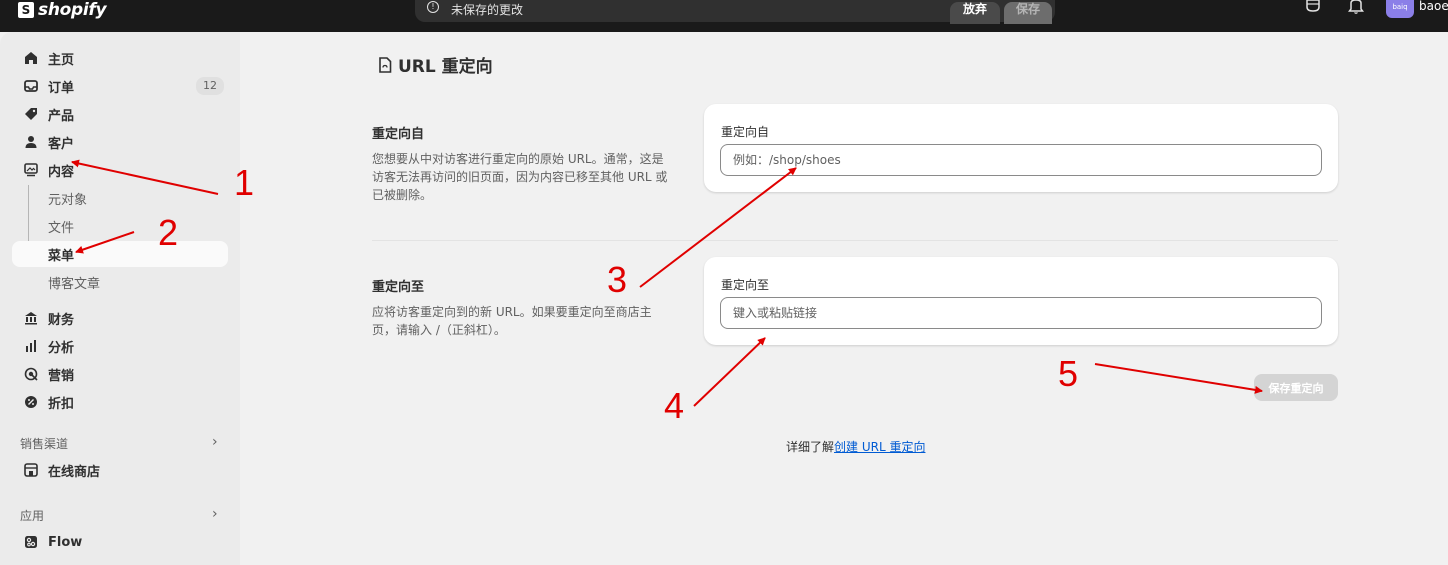  I want to click on annotation-number-4: 4, so click(674, 405).